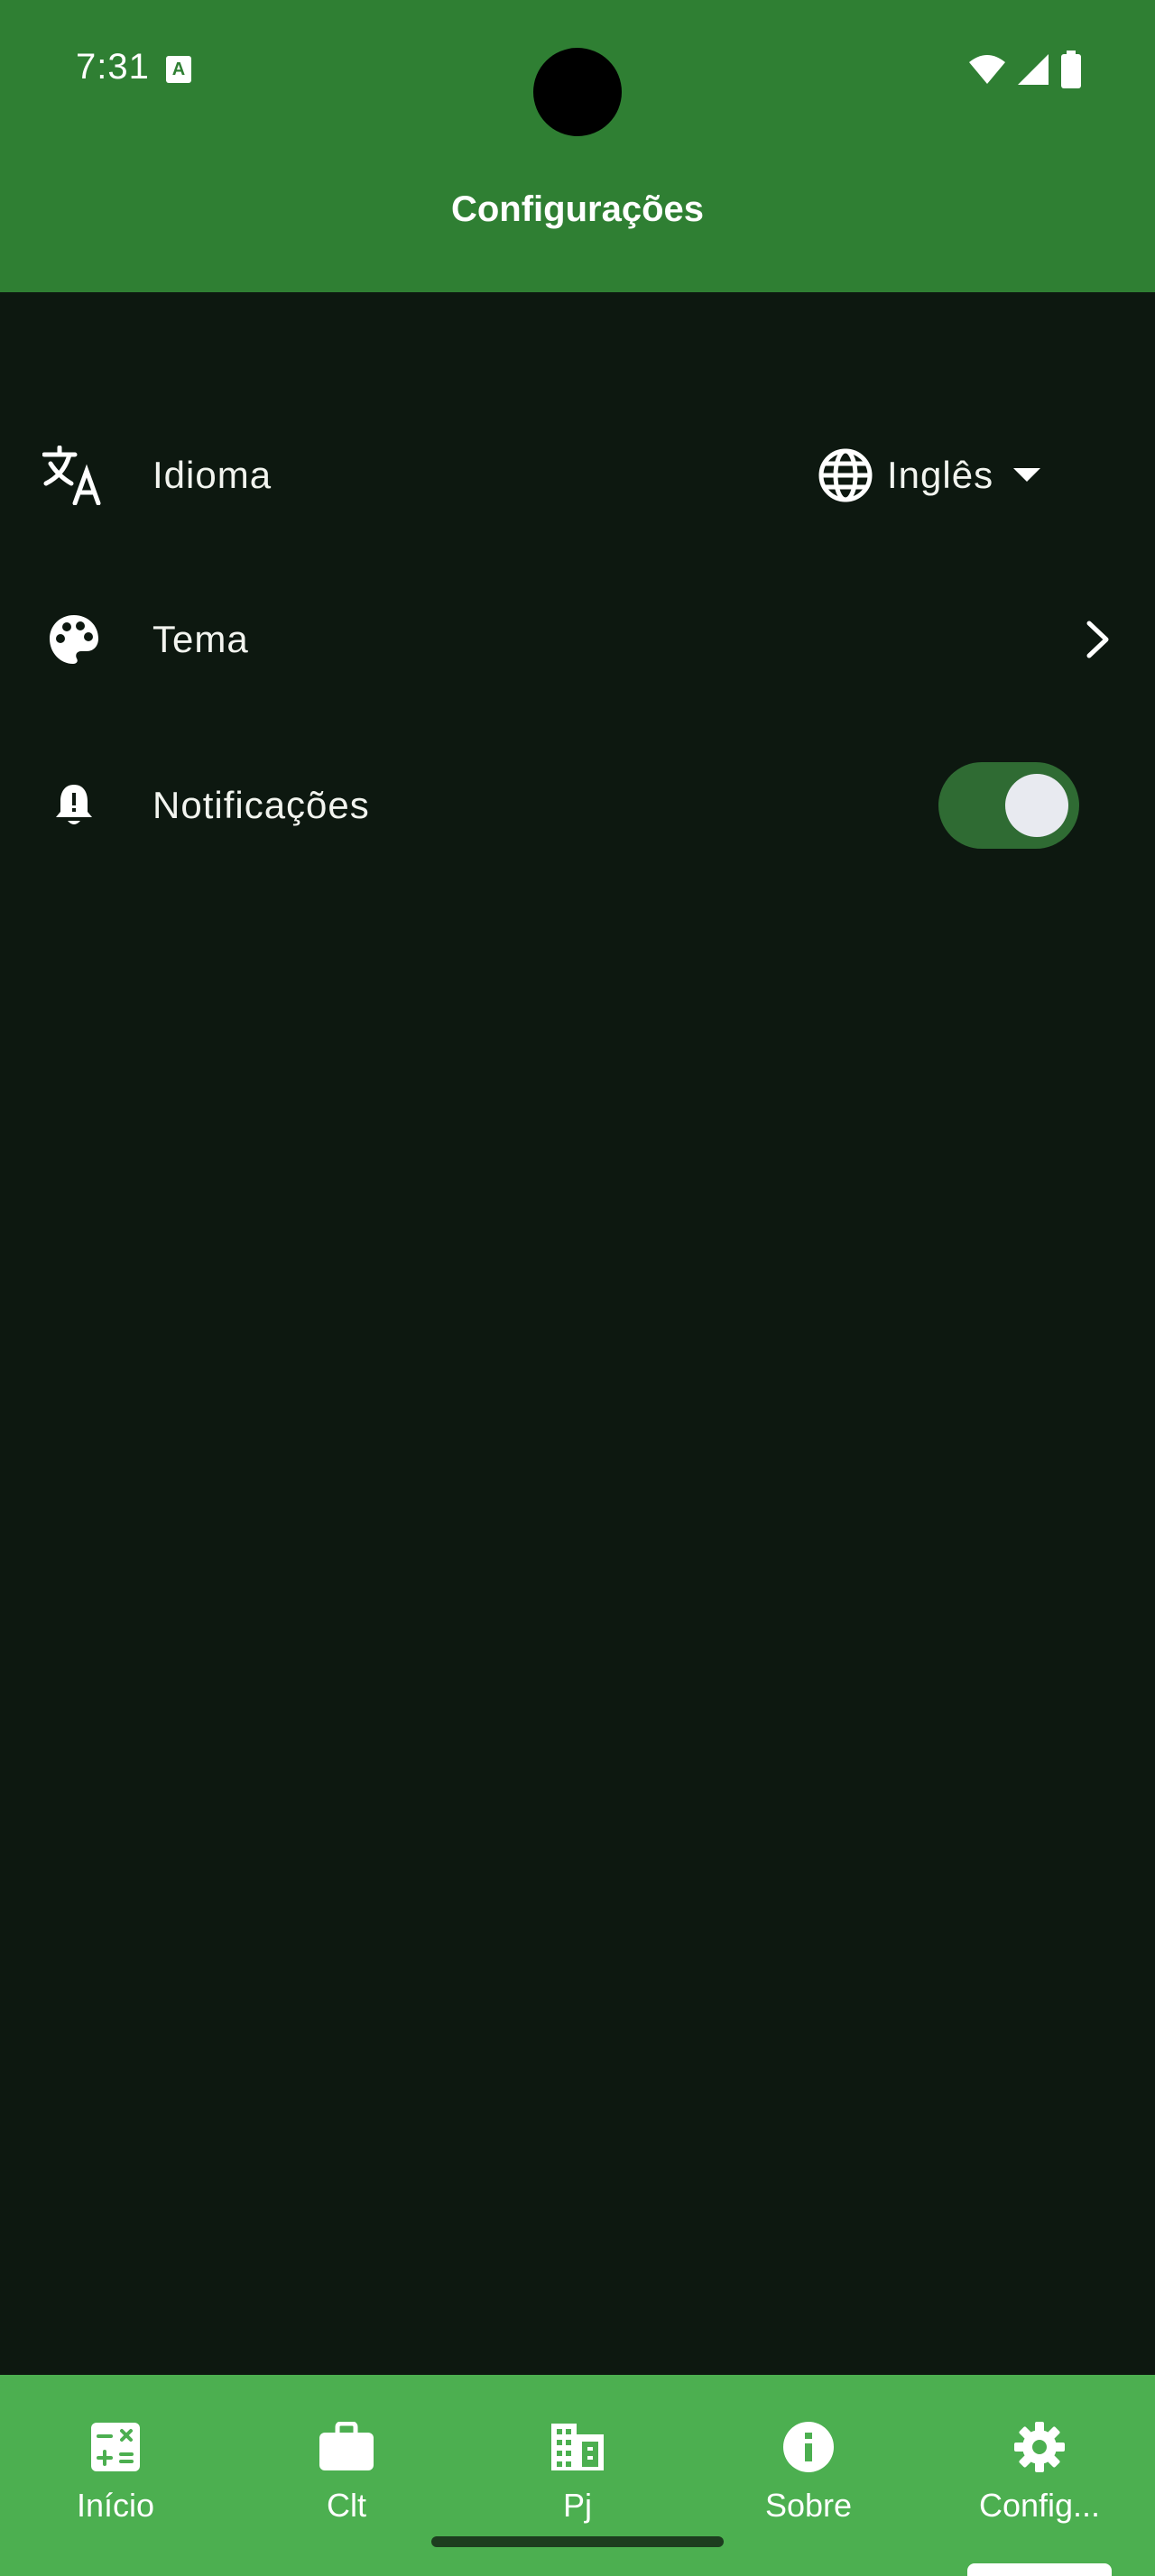 This screenshot has width=1155, height=2576. I want to click on gesture-bar, so click(577, 2541).